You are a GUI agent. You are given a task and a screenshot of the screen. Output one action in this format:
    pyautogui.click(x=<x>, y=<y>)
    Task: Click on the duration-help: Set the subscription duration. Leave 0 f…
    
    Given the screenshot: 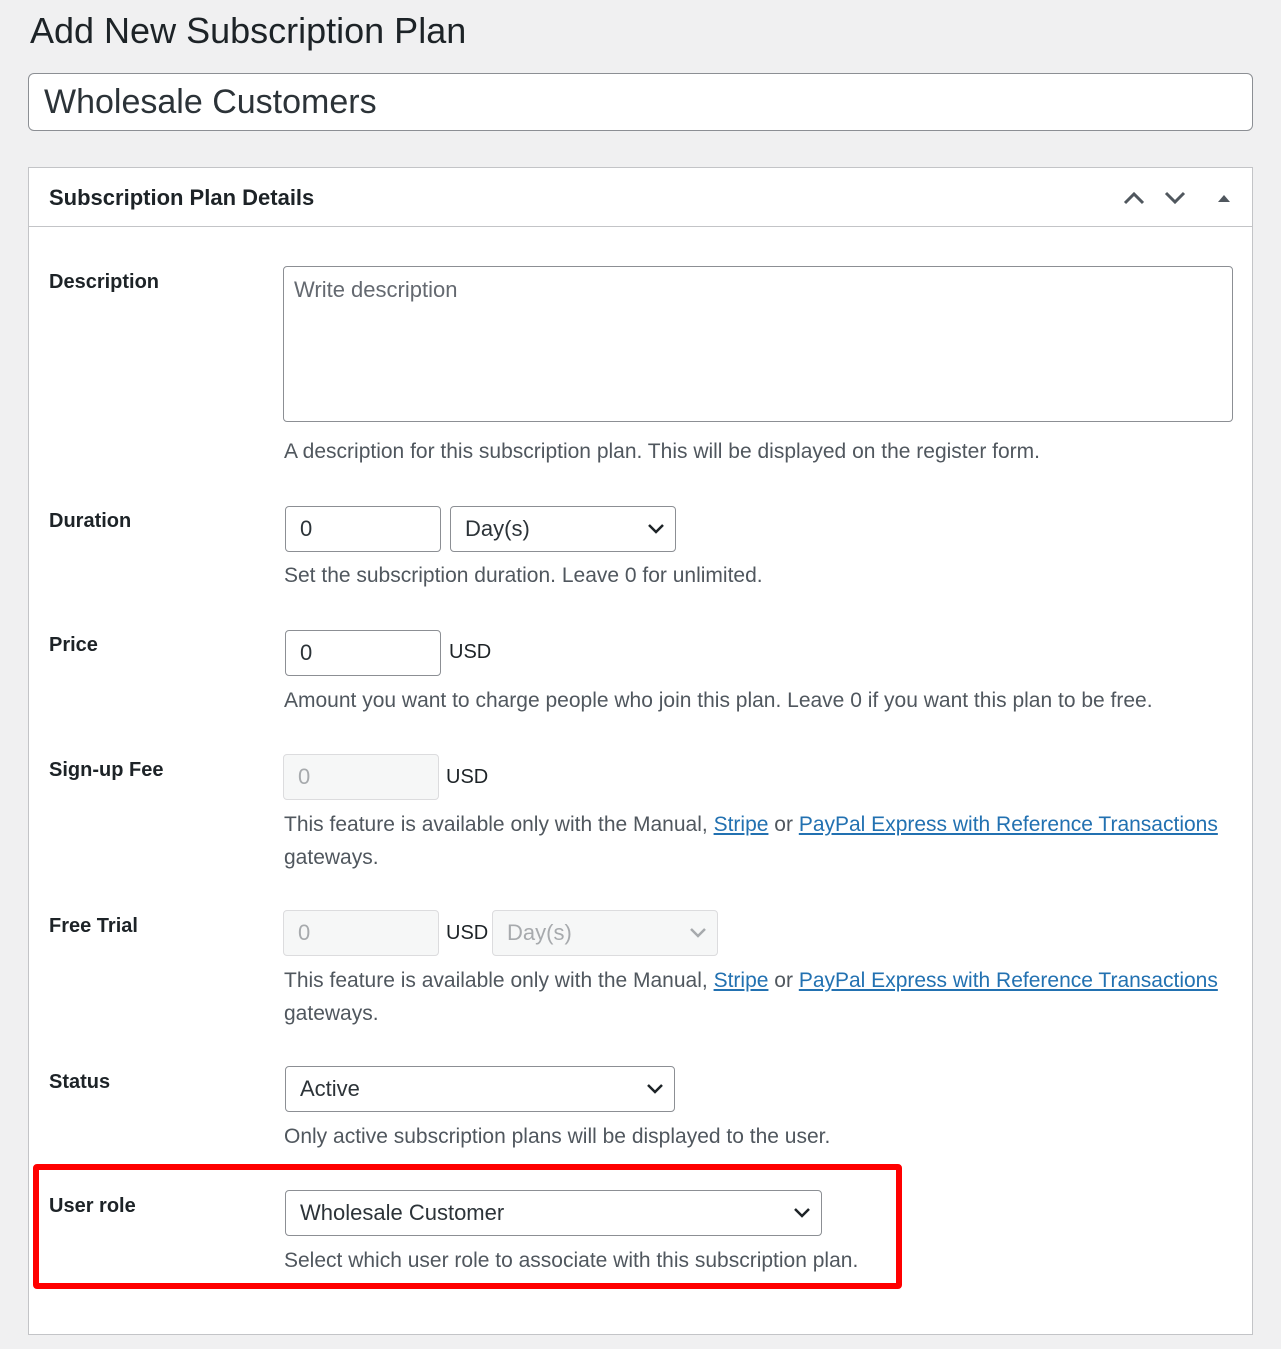 What is the action you would take?
    pyautogui.click(x=523, y=575)
    